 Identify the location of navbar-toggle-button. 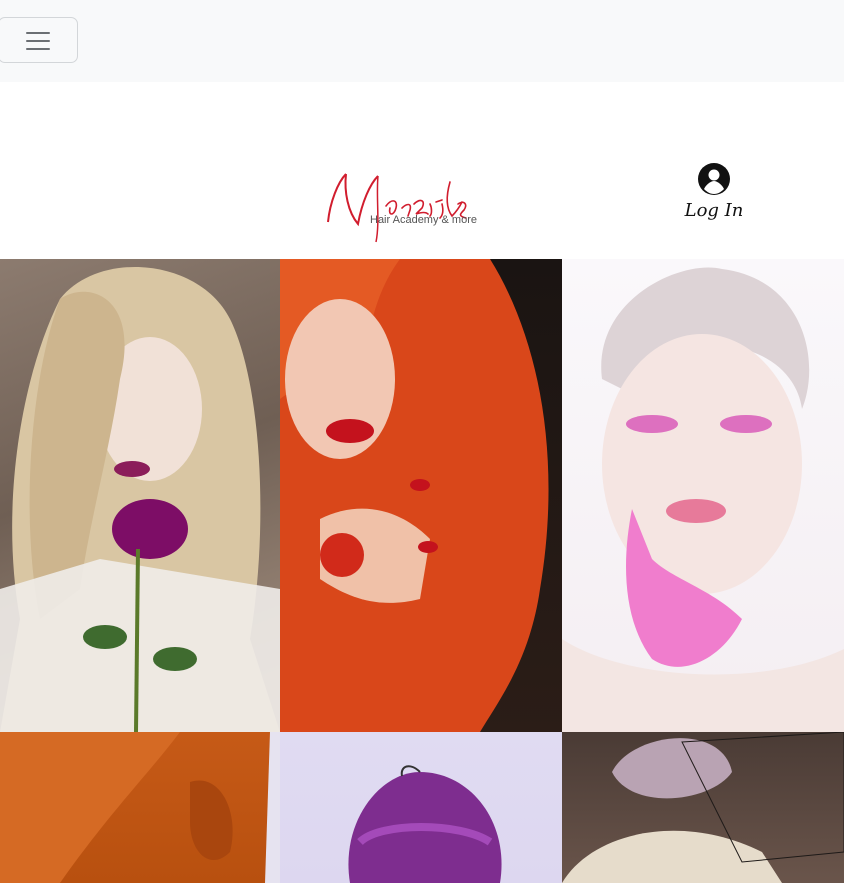
(39, 40).